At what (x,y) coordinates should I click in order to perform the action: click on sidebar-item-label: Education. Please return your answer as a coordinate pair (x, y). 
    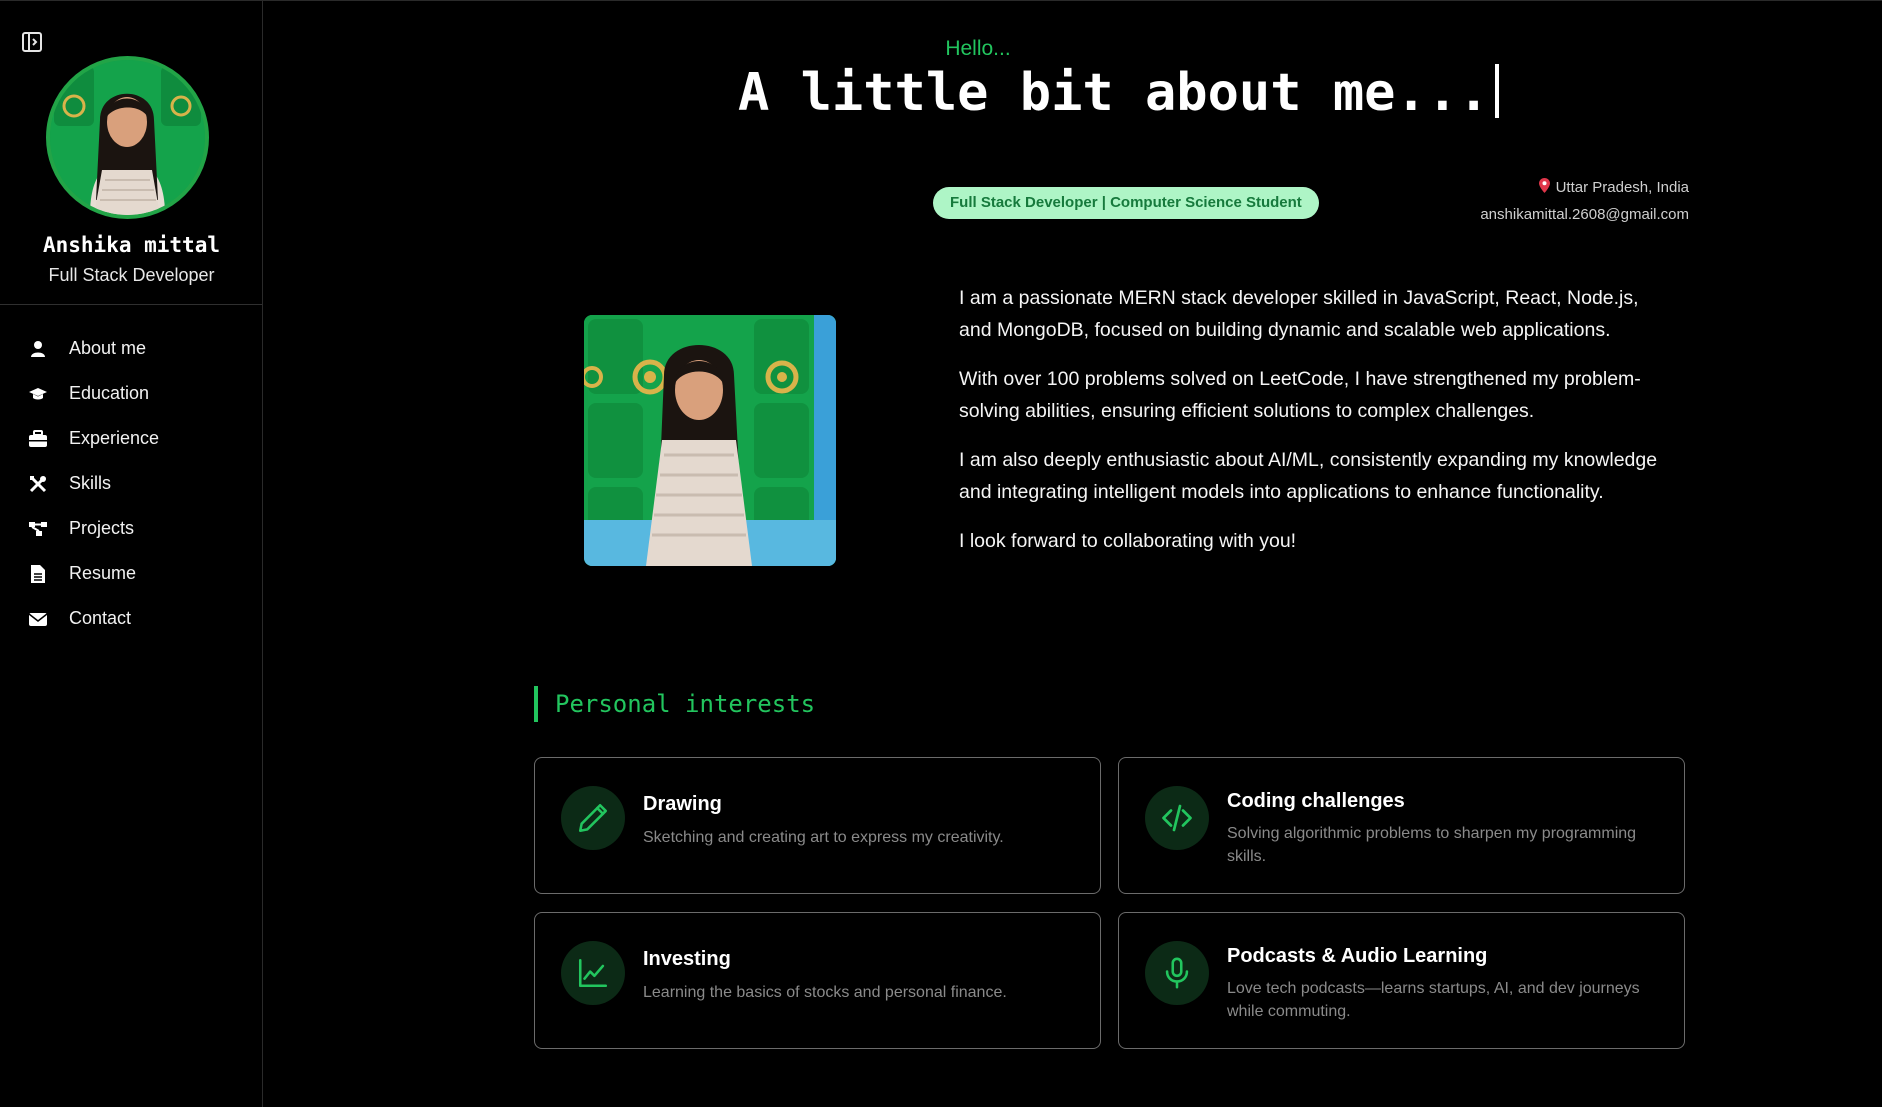
    Looking at the image, I should click on (109, 393).